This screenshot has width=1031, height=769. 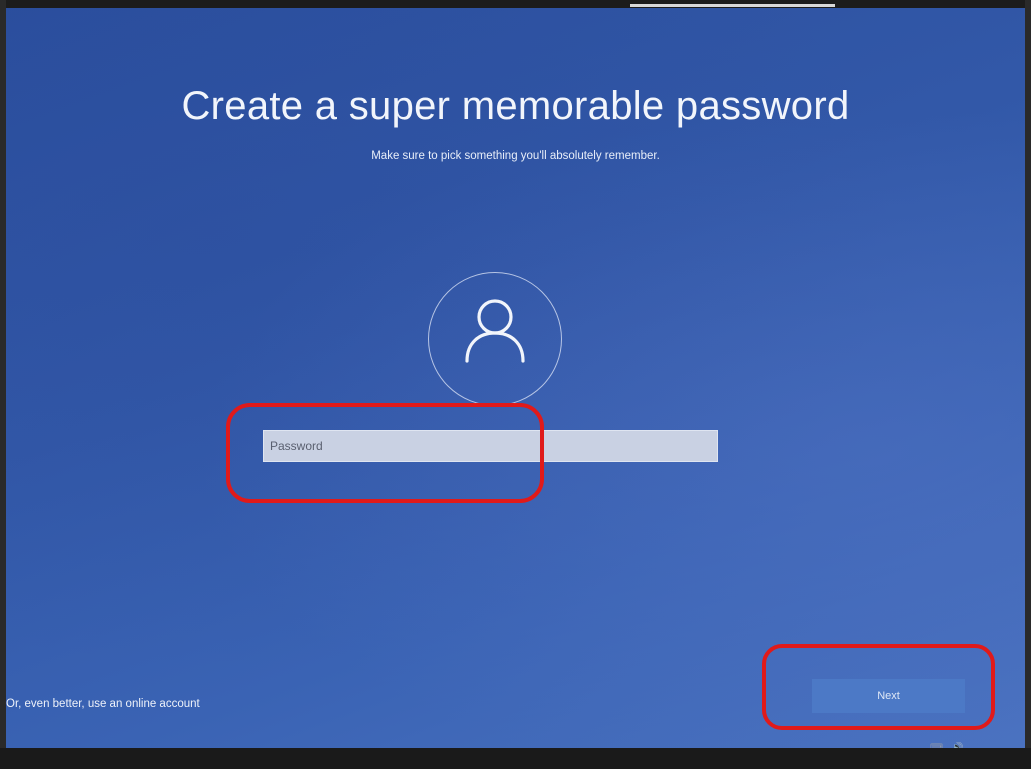 What do you see at coordinates (888, 696) in the screenshot?
I see `next-button: Next` at bounding box center [888, 696].